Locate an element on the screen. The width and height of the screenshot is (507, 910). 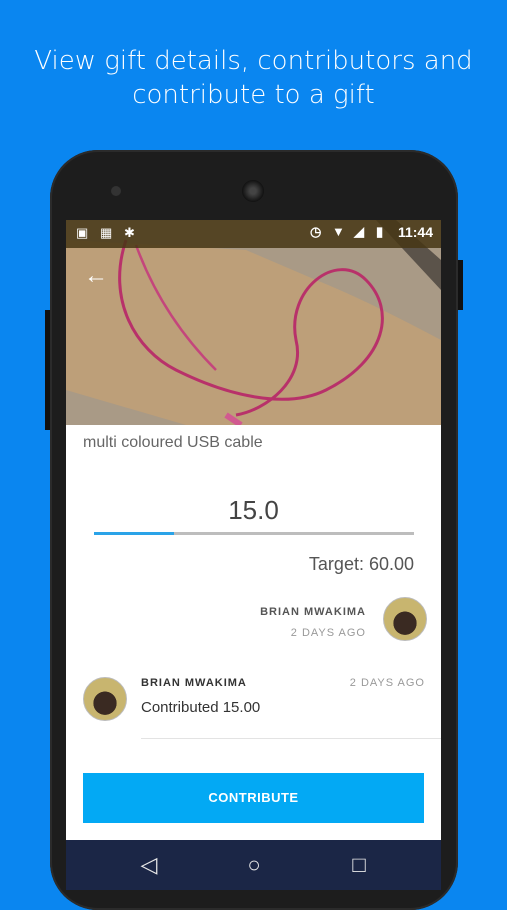
back-arrow-icon: ← is located at coordinates (98, 276).